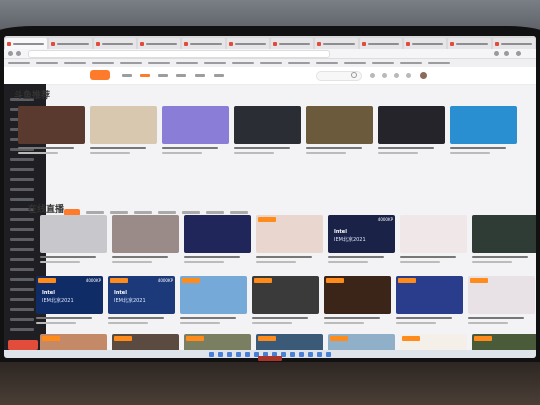 The height and width of the screenshot is (405, 540). I want to click on download-icon, so click(396, 75).